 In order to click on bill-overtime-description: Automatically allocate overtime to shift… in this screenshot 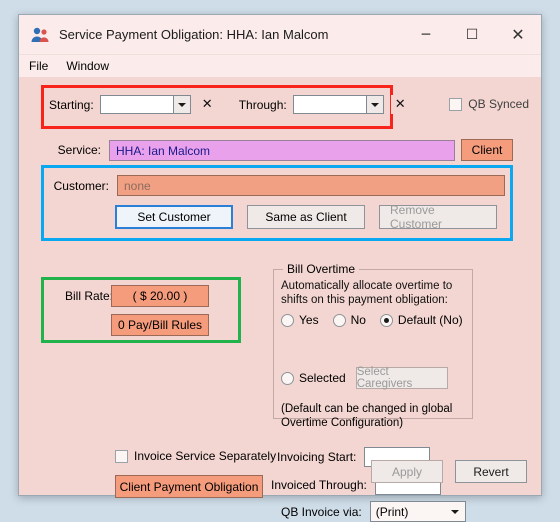, I will do `click(367, 293)`.